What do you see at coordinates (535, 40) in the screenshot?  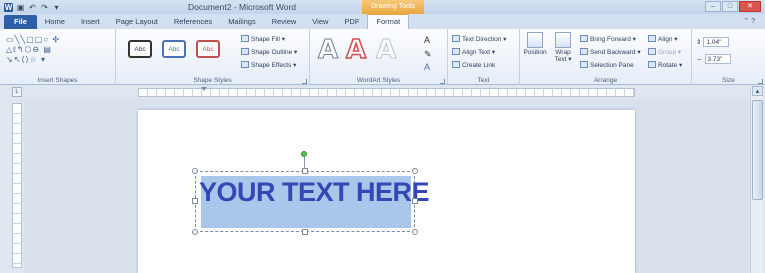 I see `position-icon` at bounding box center [535, 40].